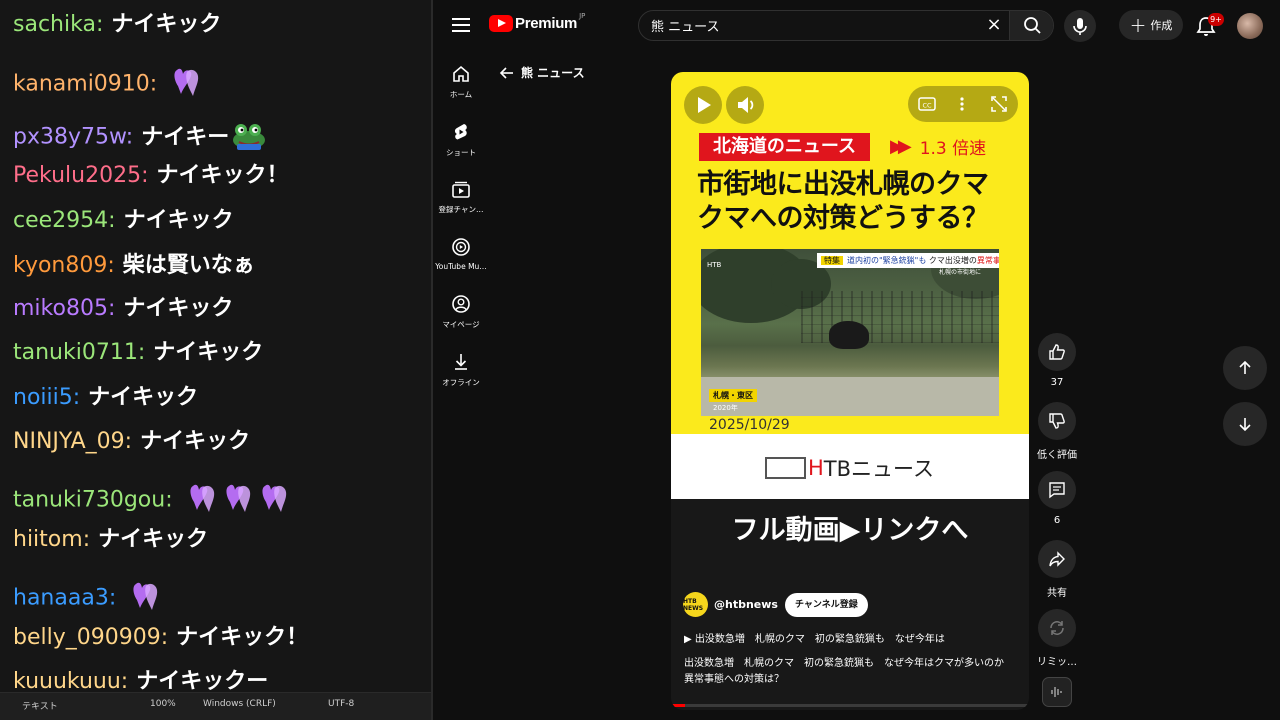 The image size is (1280, 720). I want to click on status-encoding: UTF-8, so click(341, 704).